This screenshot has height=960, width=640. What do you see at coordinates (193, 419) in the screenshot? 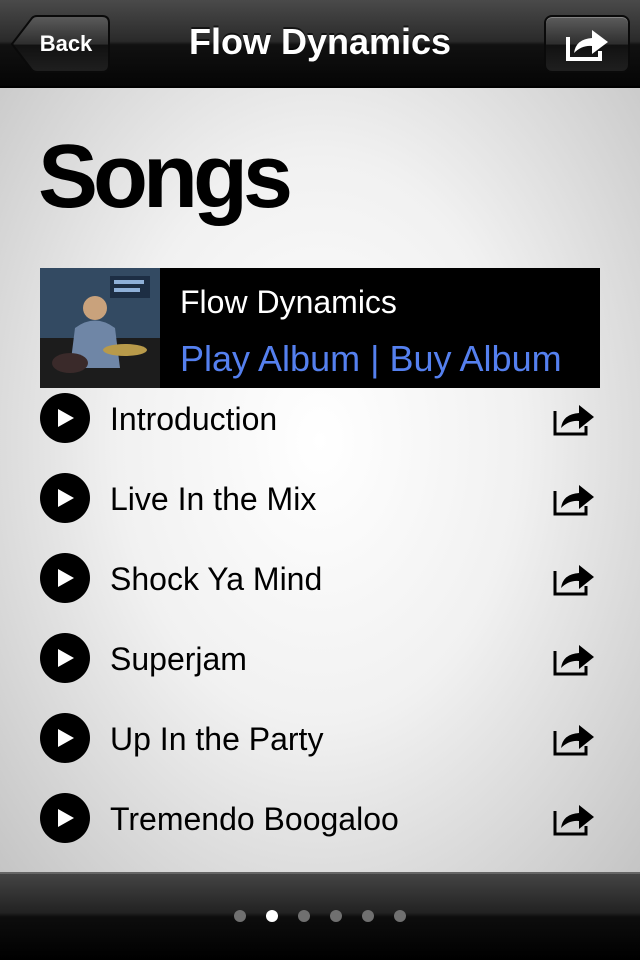
I see `song-title: Introduction` at bounding box center [193, 419].